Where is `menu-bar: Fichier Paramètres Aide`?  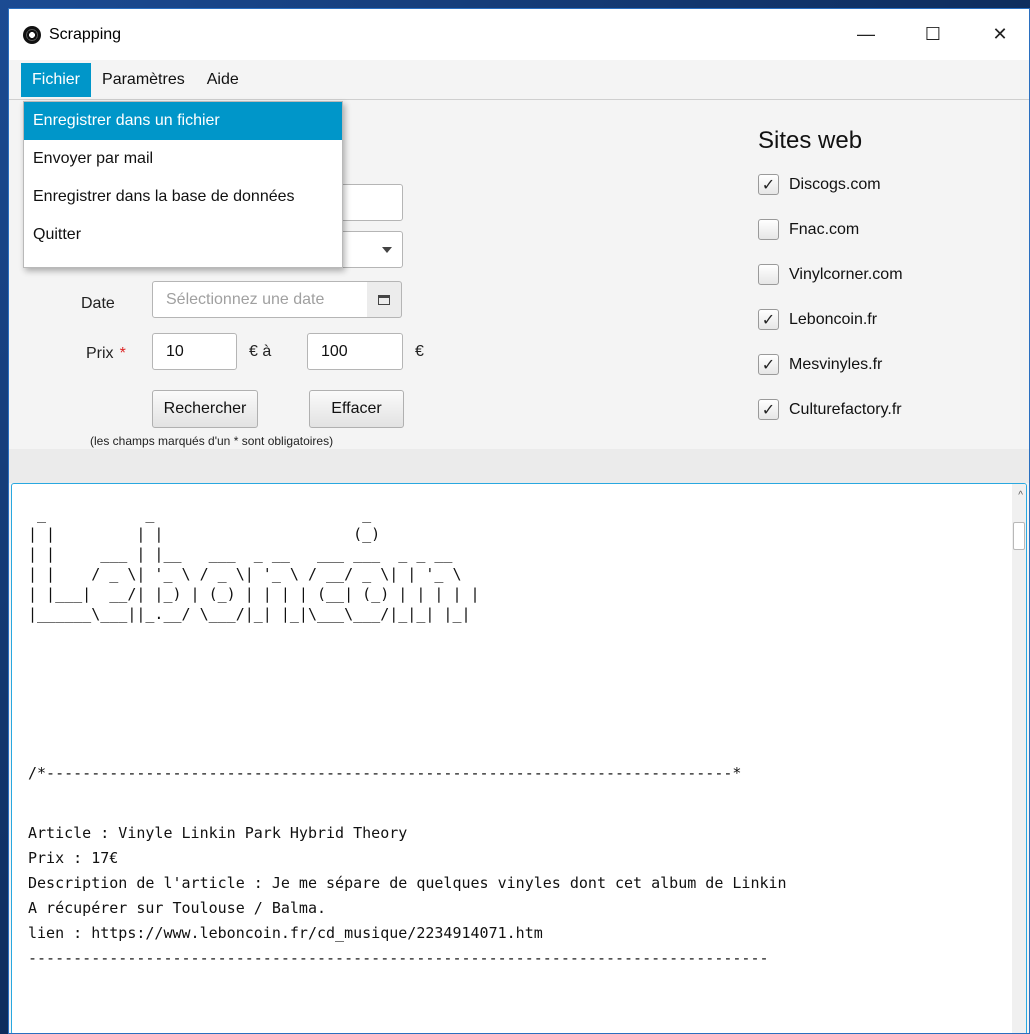 menu-bar: Fichier Paramètres Aide is located at coordinates (519, 80).